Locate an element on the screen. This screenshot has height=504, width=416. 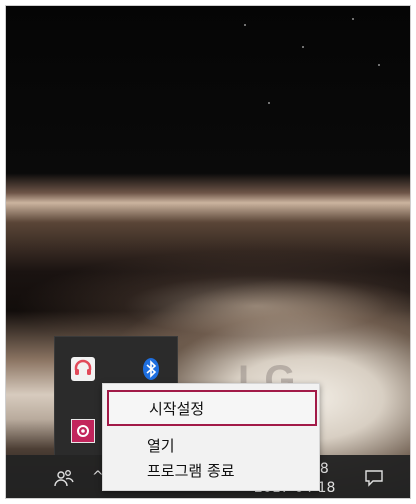
menu-item-exit-program: 프로그램 종료 is located at coordinates (212, 471).